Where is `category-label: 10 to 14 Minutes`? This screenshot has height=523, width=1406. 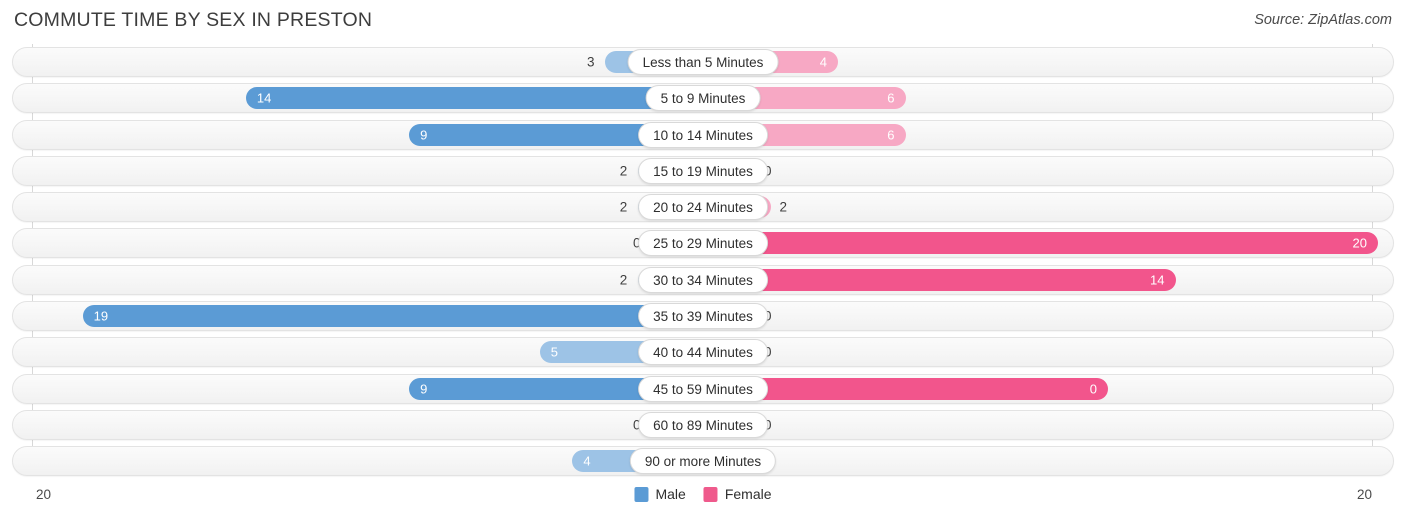
category-label: 10 to 14 Minutes is located at coordinates (703, 134).